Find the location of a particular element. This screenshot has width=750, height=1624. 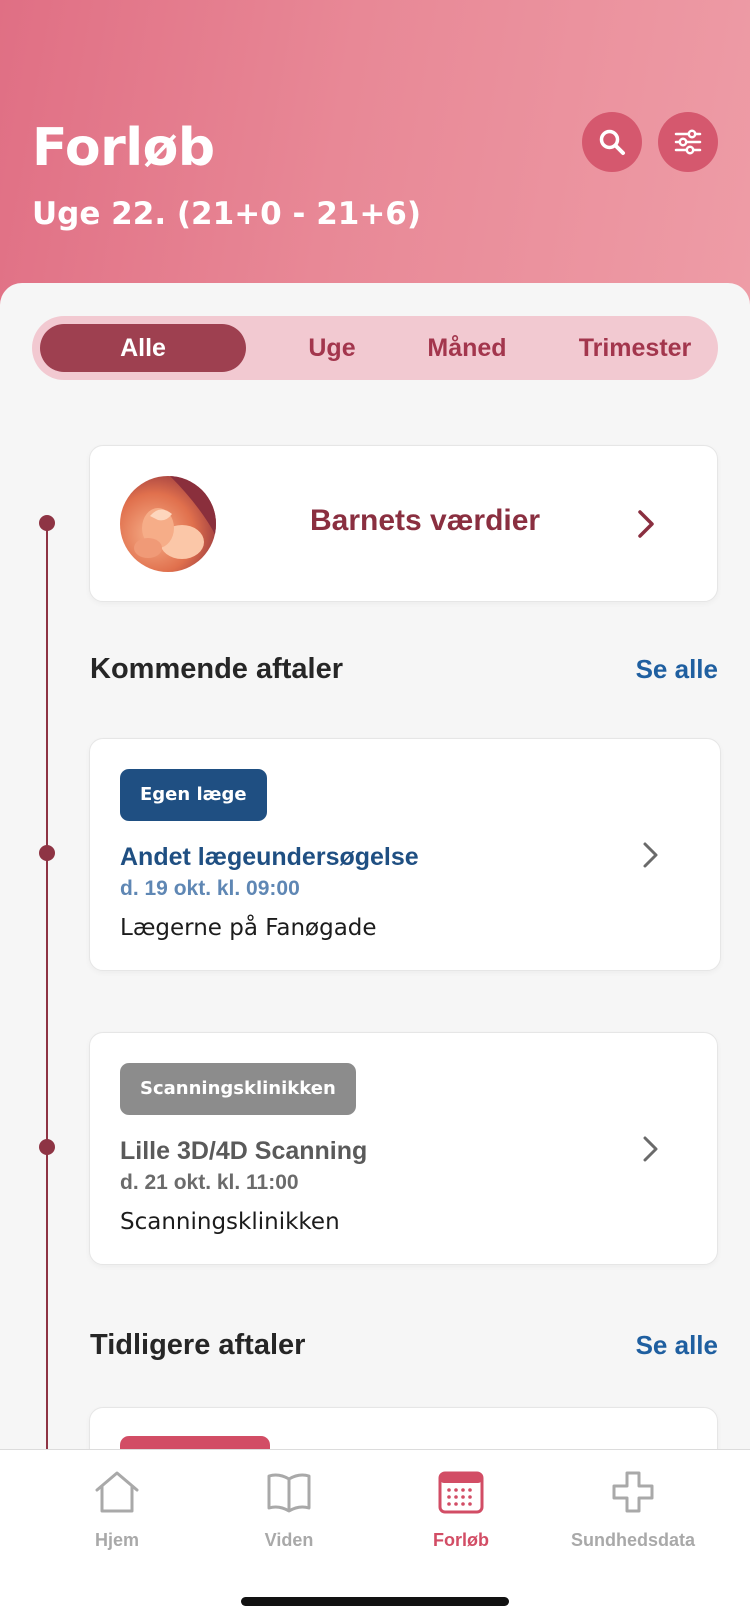

tab-label: Sundhedsdata is located at coordinates (632, 1540).